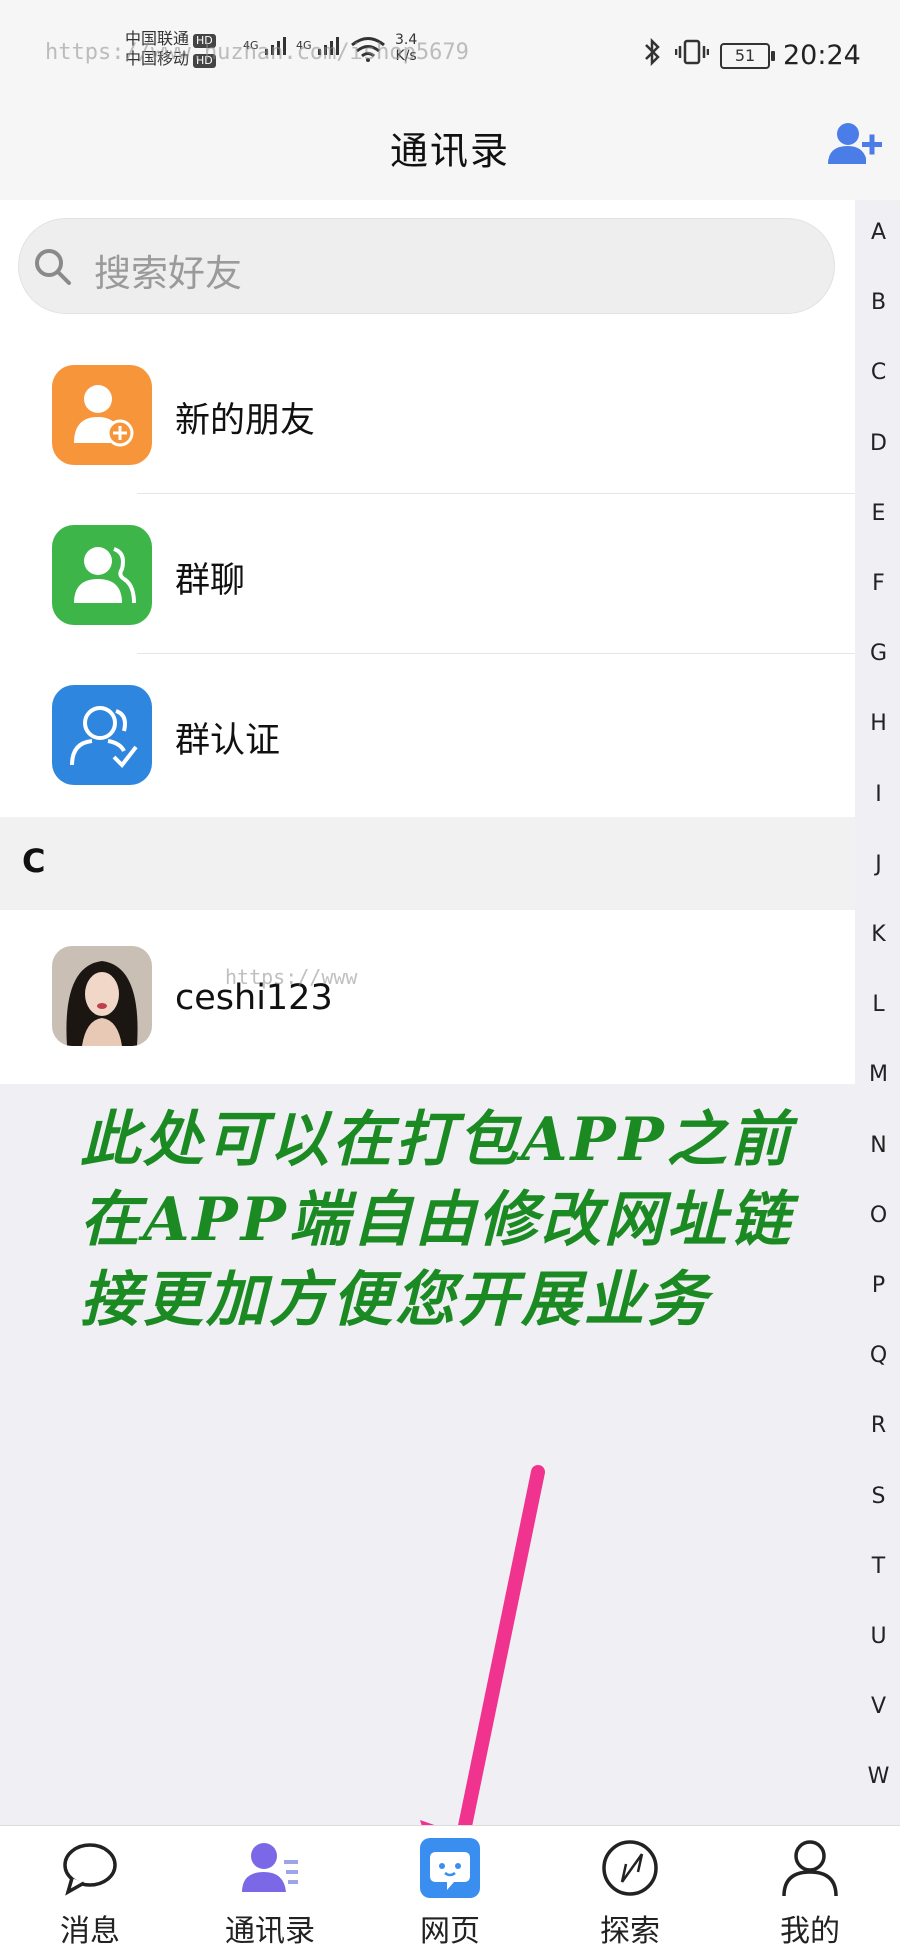 The height and width of the screenshot is (1951, 900). What do you see at coordinates (427, 440) in the screenshot?
I see `new-friends-row: 新的朋友` at bounding box center [427, 440].